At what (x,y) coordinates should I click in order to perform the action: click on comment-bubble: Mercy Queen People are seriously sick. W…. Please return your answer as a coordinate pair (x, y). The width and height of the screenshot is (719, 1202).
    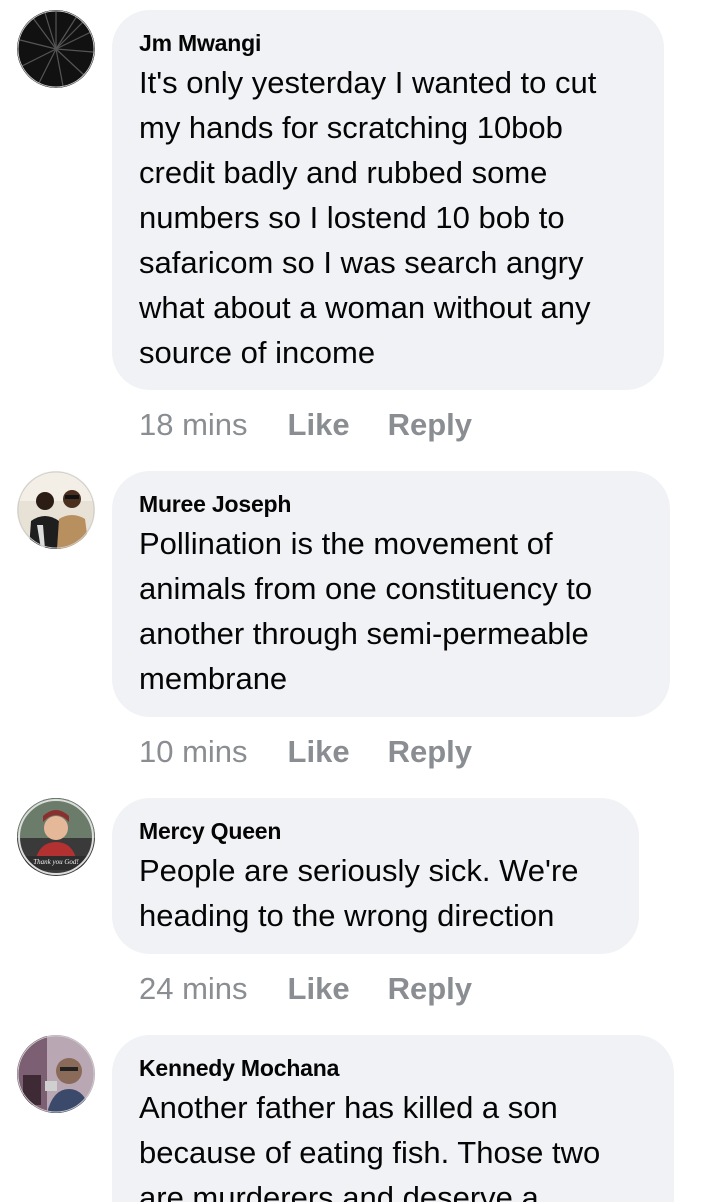
    Looking at the image, I should click on (375, 876).